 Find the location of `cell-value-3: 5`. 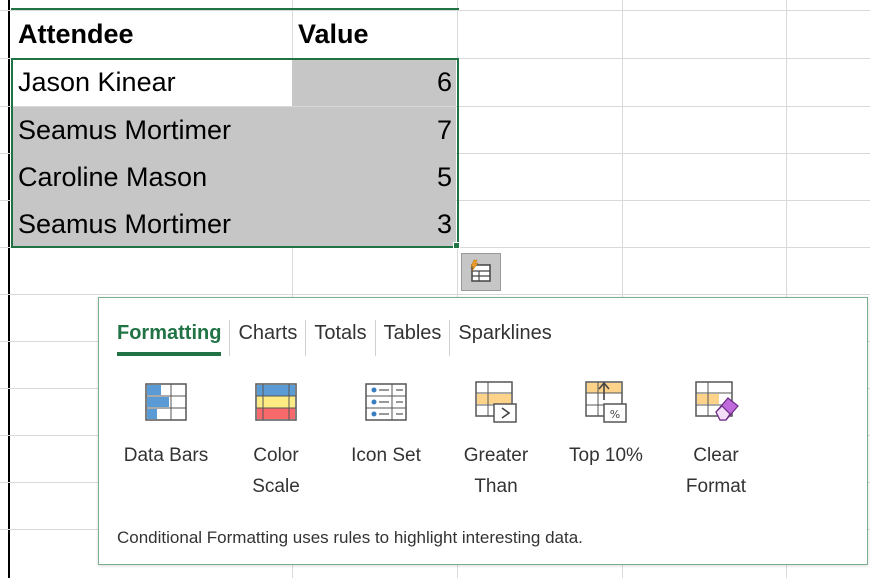

cell-value-3: 5 is located at coordinates (374, 177).